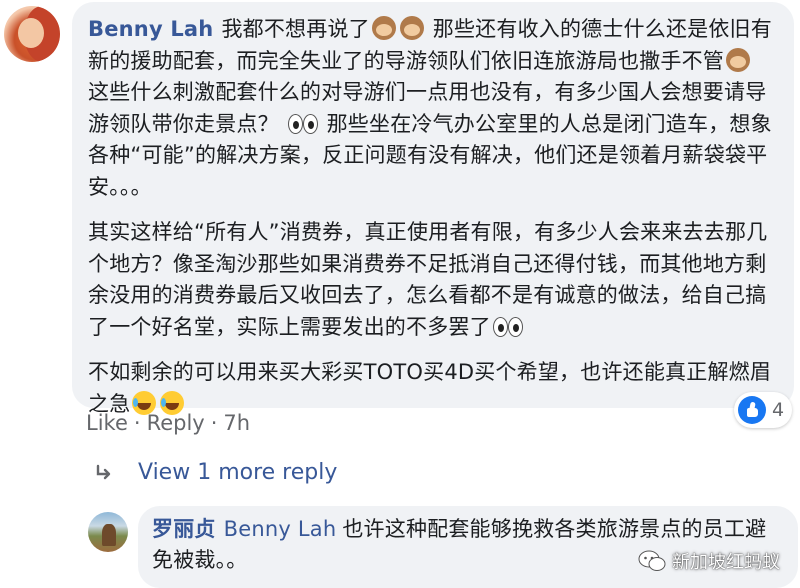 The height and width of the screenshot is (588, 800). I want to click on reply-mention: Benny Lah, so click(280, 529).